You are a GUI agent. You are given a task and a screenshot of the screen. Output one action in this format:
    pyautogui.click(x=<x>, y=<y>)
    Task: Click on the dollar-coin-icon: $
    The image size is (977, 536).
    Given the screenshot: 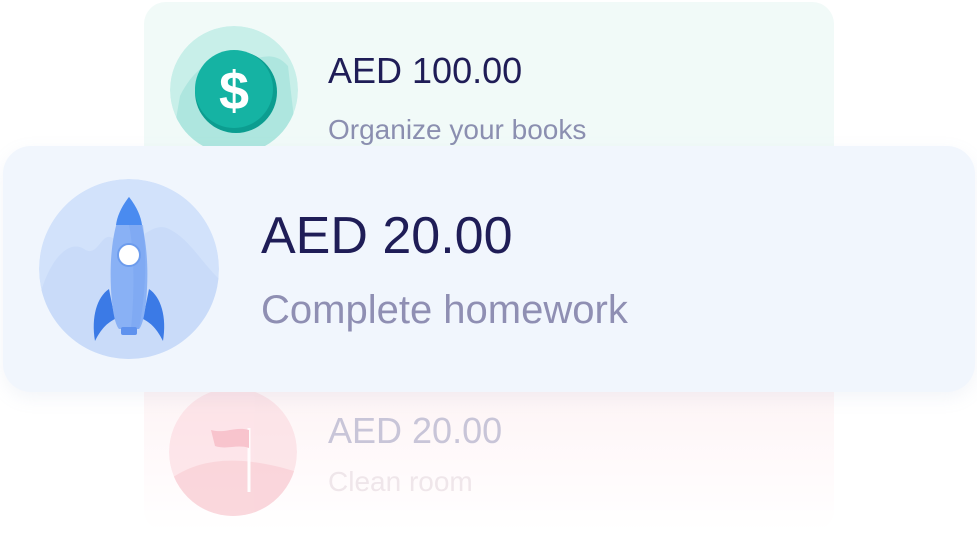 What is the action you would take?
    pyautogui.click(x=234, y=90)
    